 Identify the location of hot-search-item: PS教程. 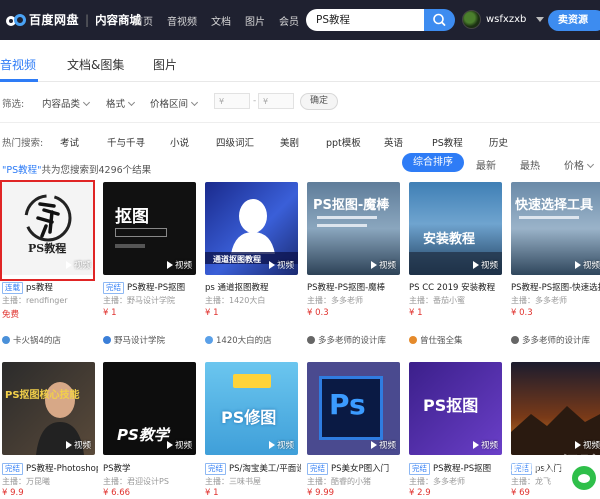
(447, 142).